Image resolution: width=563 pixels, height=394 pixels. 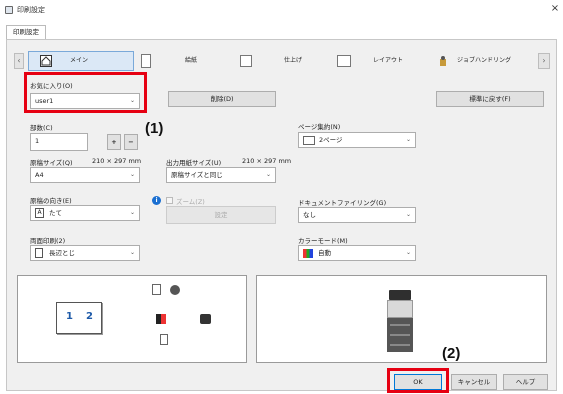 What do you see at coordinates (146, 61) in the screenshot?
I see `paper-tray-icon` at bounding box center [146, 61].